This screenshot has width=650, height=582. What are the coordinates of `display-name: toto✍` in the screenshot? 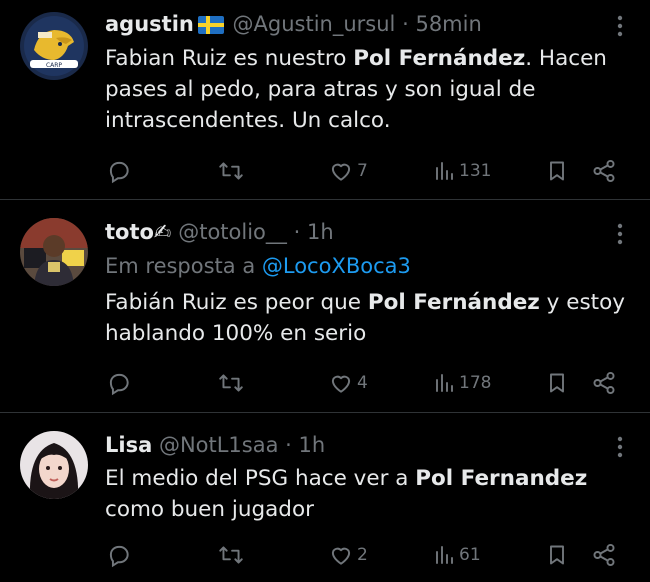 It's located at (138, 232).